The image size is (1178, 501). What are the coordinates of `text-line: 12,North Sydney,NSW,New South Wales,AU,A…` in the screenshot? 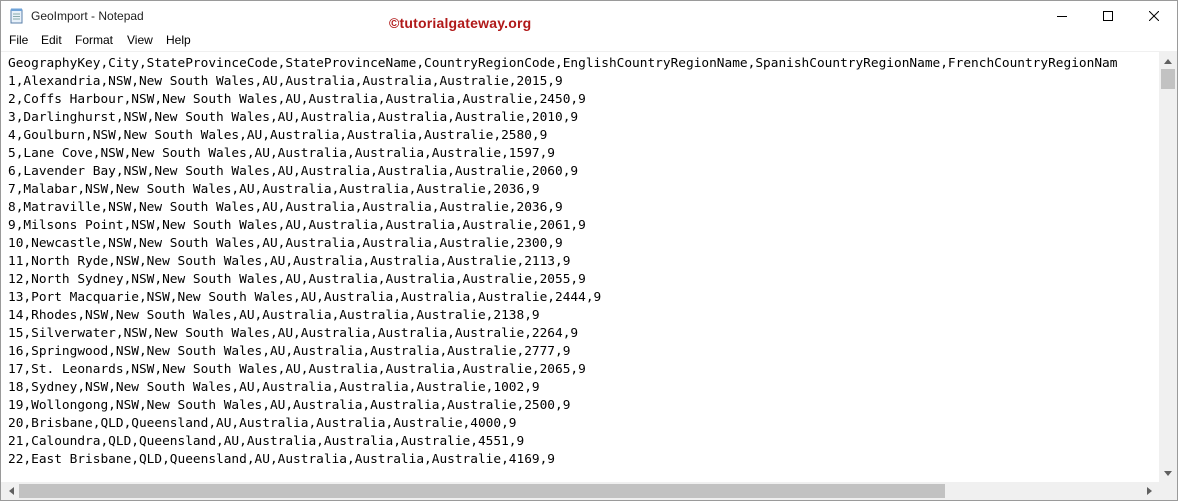 It's located at (297, 279).